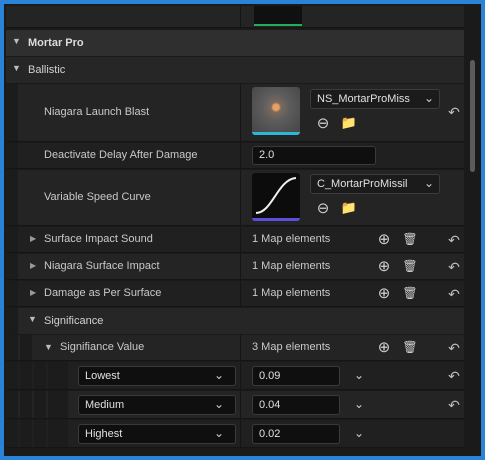 This screenshot has height=460, width=485. Describe the element at coordinates (276, 111) in the screenshot. I see `asset-thumbnail` at that location.